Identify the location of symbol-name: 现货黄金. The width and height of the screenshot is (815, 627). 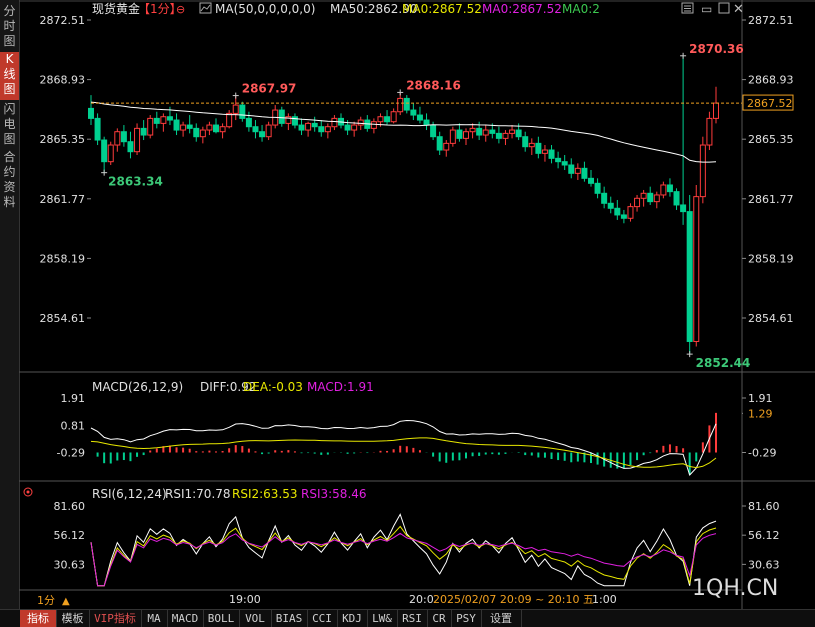
(116, 8).